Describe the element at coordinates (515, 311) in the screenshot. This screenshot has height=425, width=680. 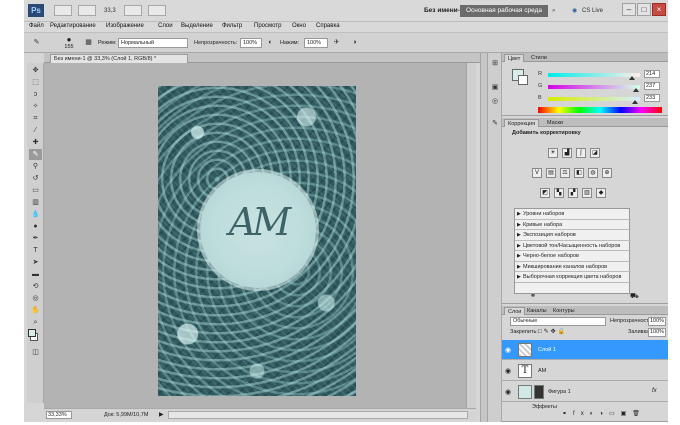
I see `tab-layers: Слои` at that location.